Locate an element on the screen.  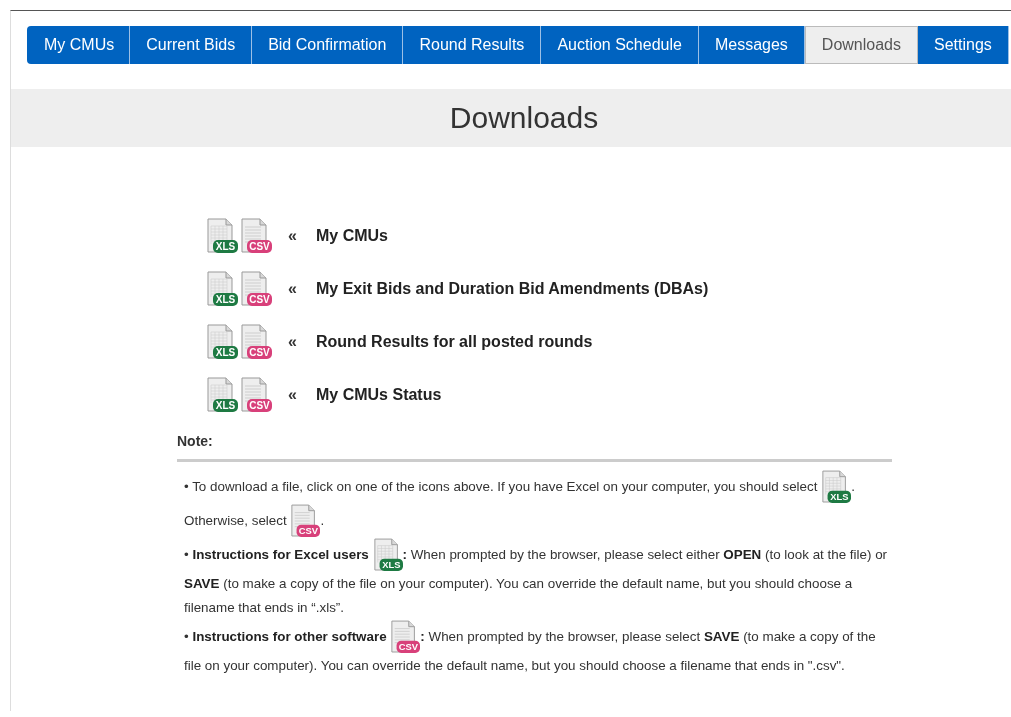
nav-tab: Auction Schedule is located at coordinates (620, 45).